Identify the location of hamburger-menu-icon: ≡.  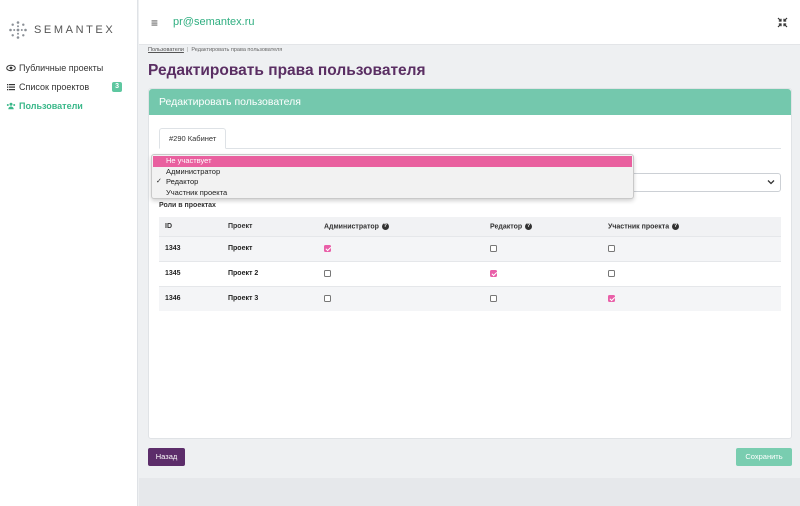
(154, 23).